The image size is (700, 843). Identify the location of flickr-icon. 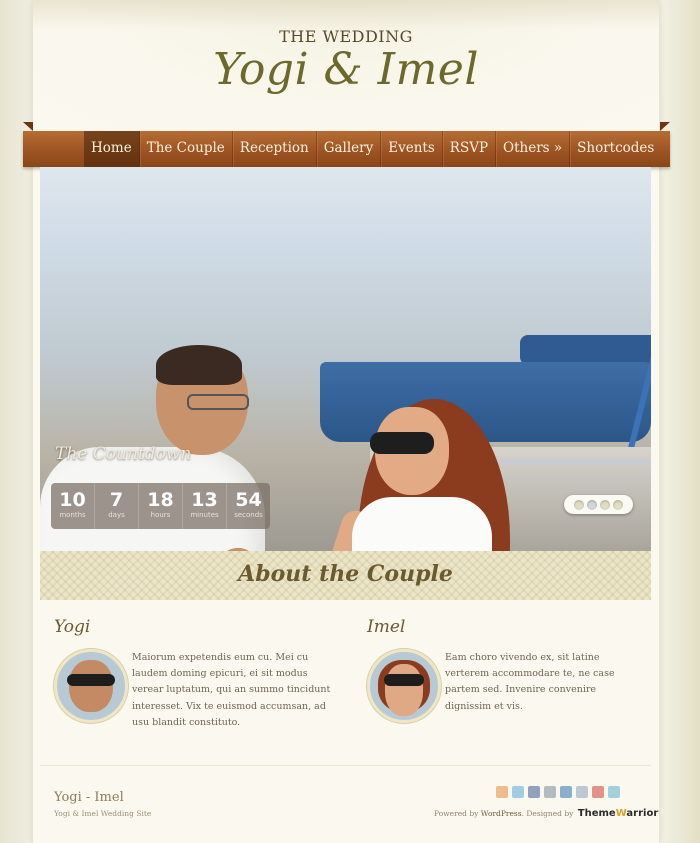
(550, 792).